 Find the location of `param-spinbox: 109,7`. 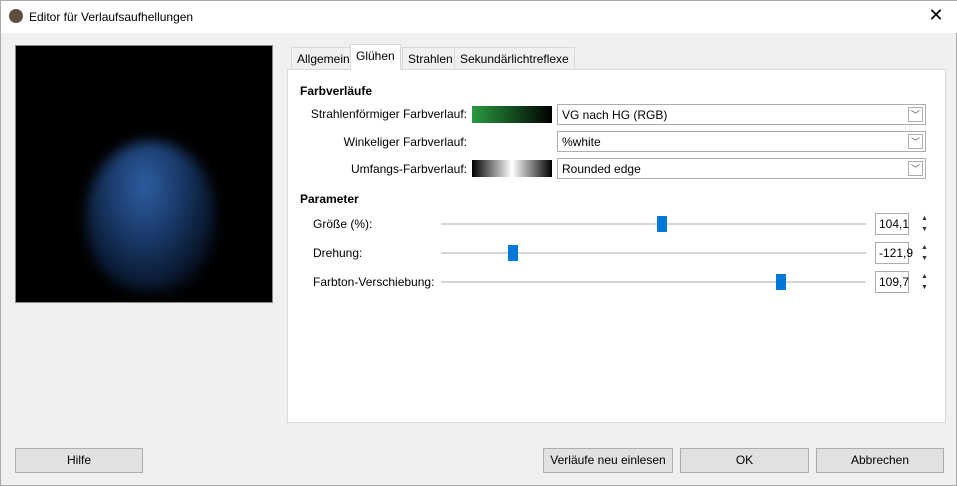

param-spinbox: 109,7 is located at coordinates (892, 282).